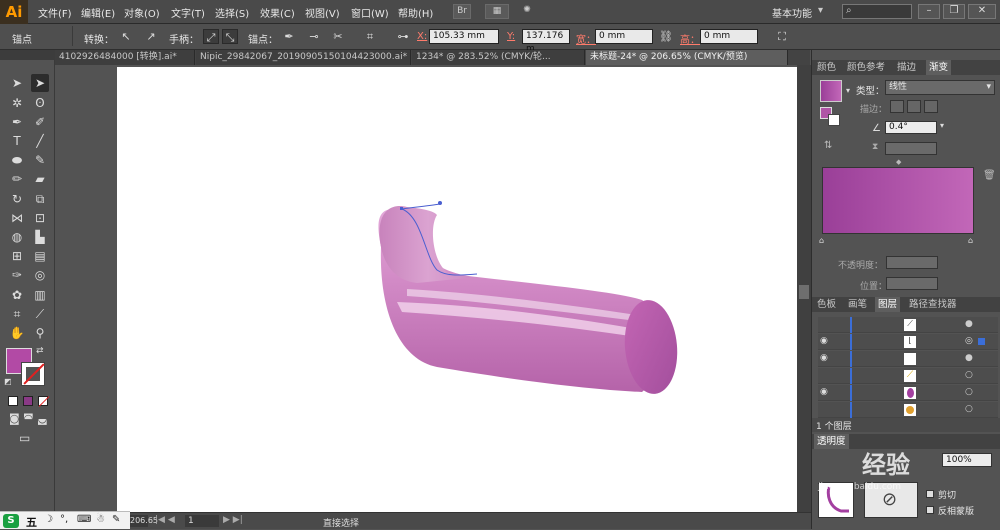  I want to click on ime-mode-label: 五, so click(31, 522).